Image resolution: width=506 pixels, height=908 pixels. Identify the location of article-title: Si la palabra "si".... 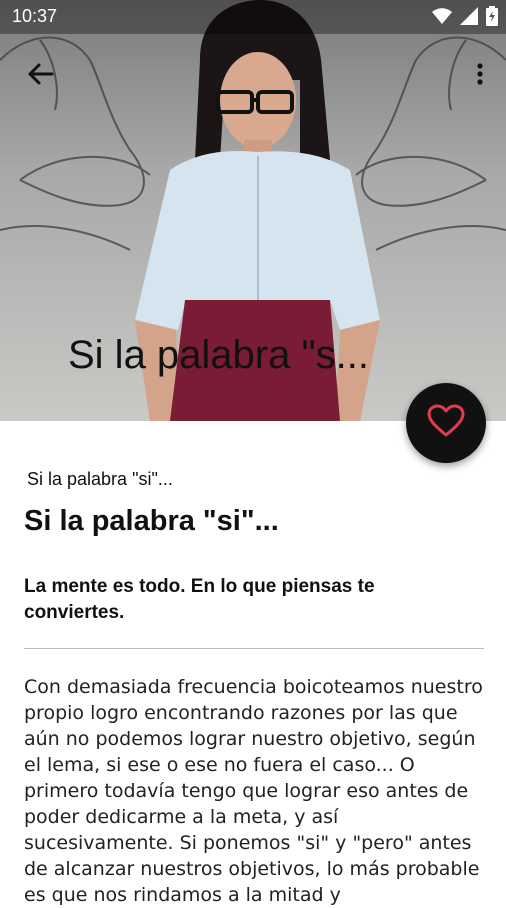
(151, 521).